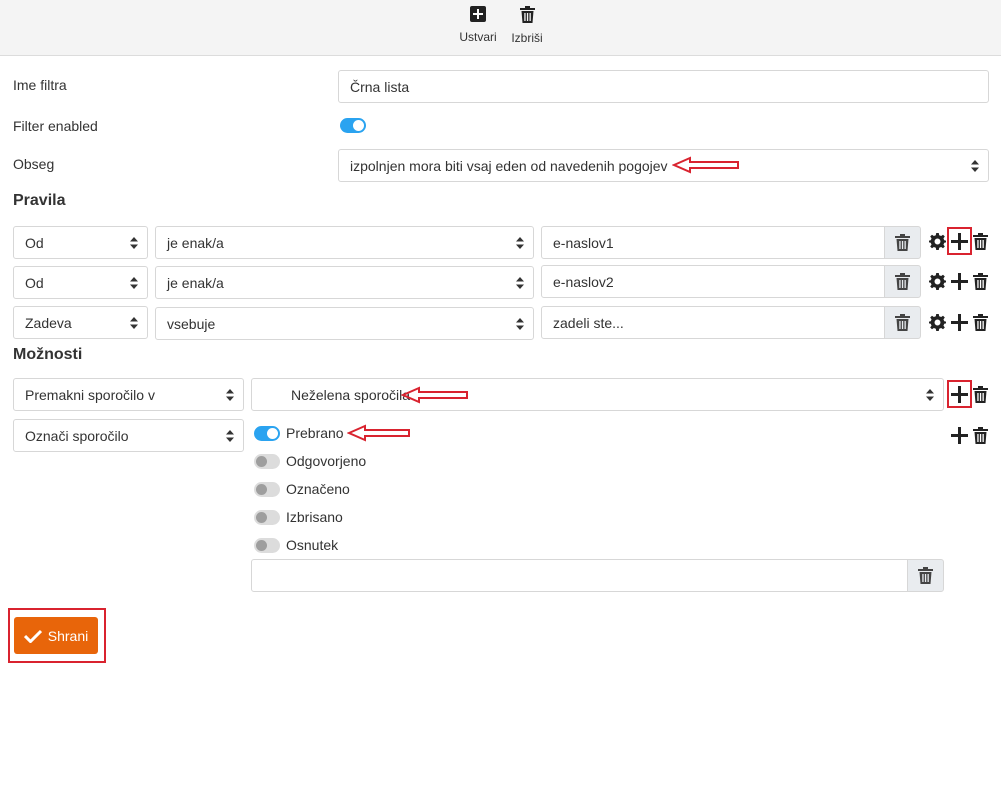 This screenshot has width=1001, height=798. I want to click on create-label: Ustvari, so click(478, 37).